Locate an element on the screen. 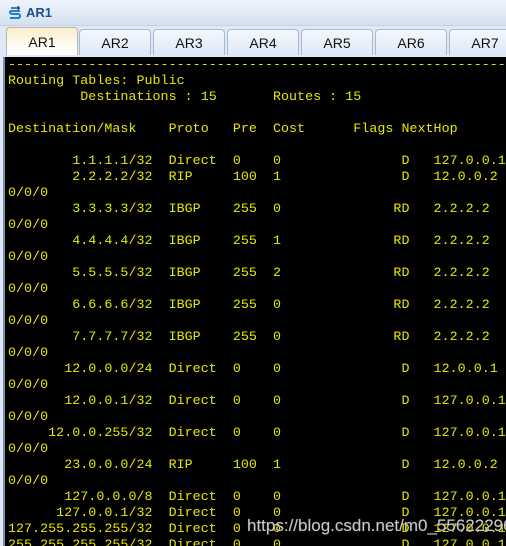 The height and width of the screenshot is (546, 506). route-row: 127.0.0.1/32 Direct 0 0 D 127.0.0.1 is located at coordinates (257, 512).